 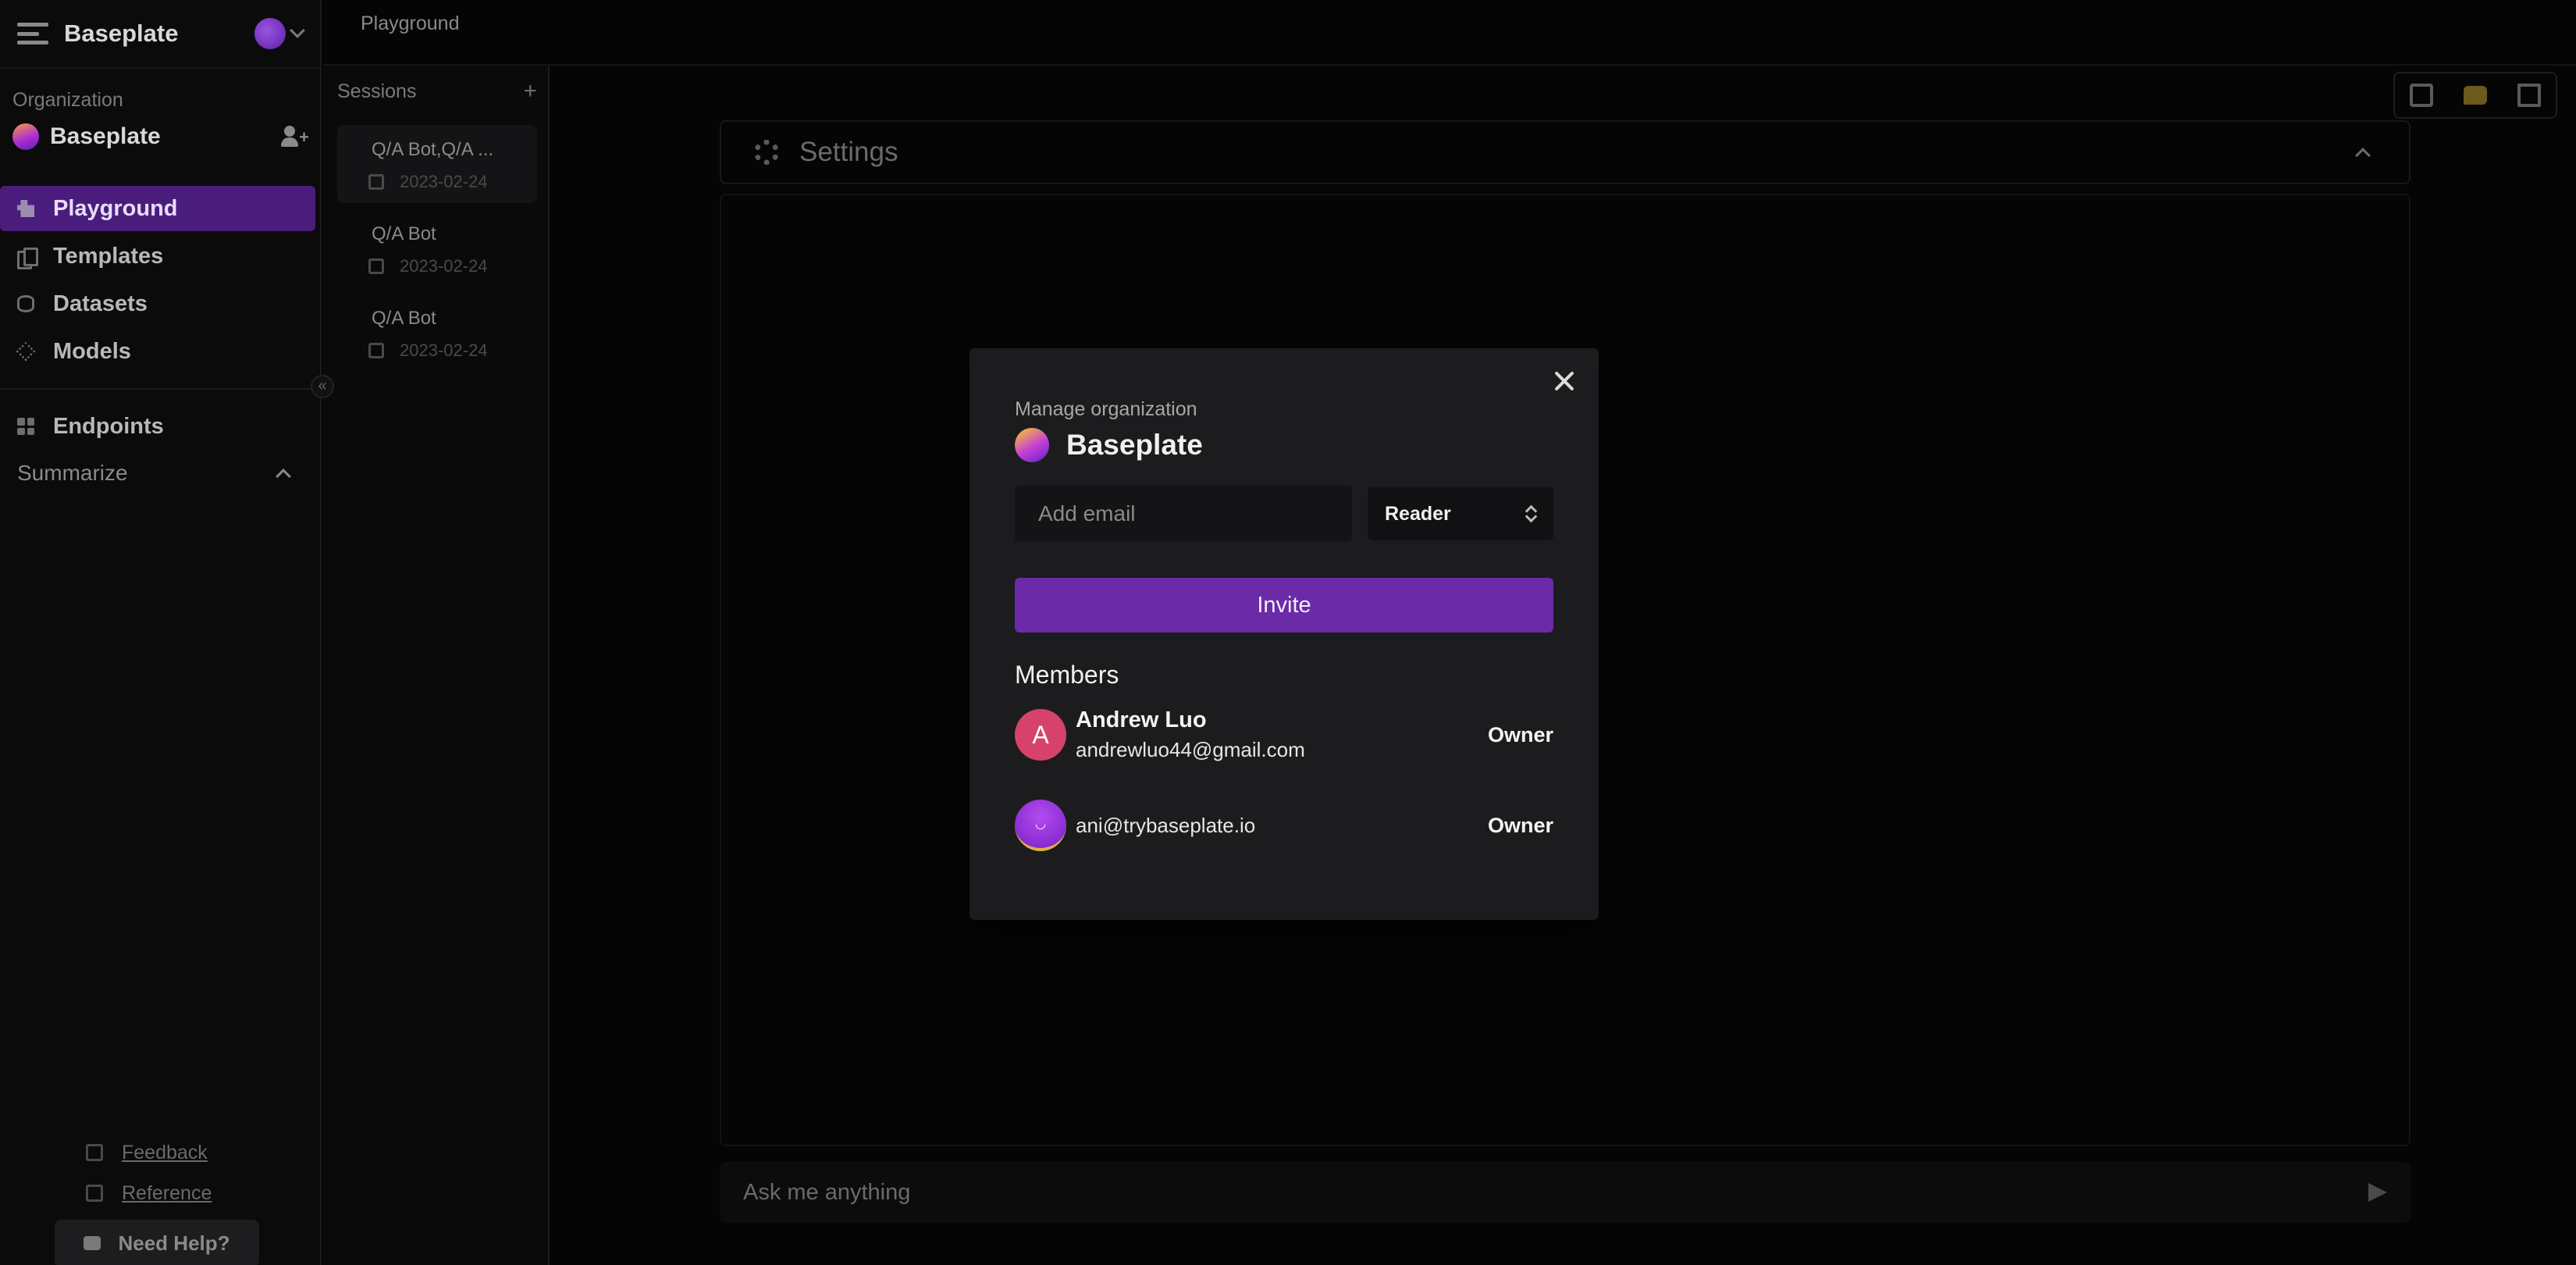 I want to click on need-help-label: Need Help?, so click(x=174, y=1243).